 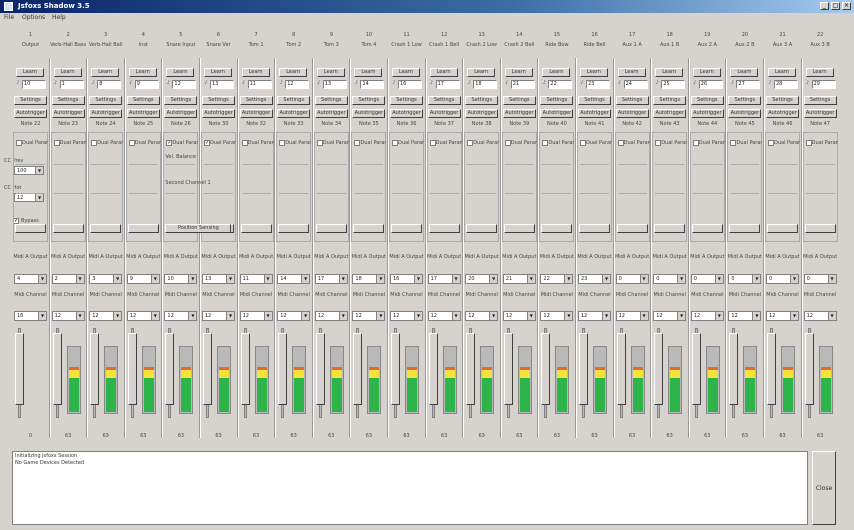 I want to click on note-number-field: 10, so click(x=34, y=84).